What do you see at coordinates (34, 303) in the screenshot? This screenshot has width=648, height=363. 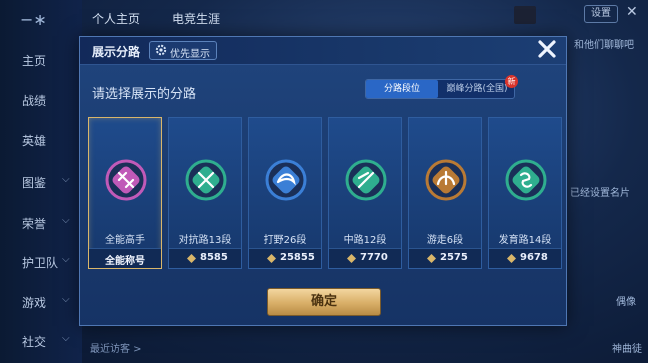 I see `sidebar-item-label: 游戏` at bounding box center [34, 303].